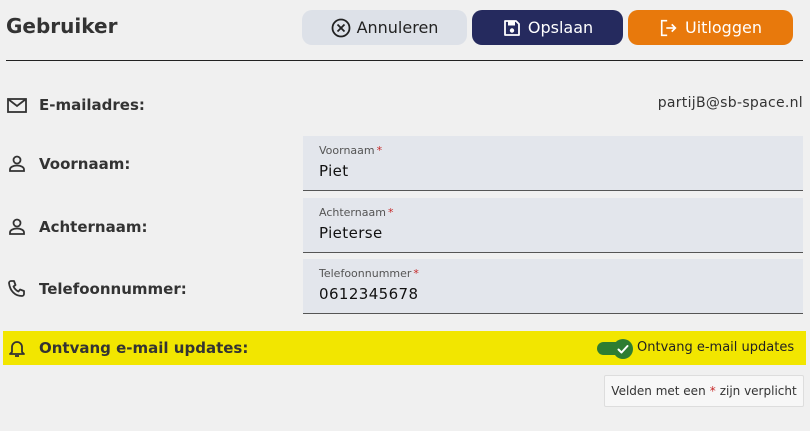 This screenshot has width=810, height=431. What do you see at coordinates (93, 227) in the screenshot?
I see `last-name-label: Achternaam:` at bounding box center [93, 227].